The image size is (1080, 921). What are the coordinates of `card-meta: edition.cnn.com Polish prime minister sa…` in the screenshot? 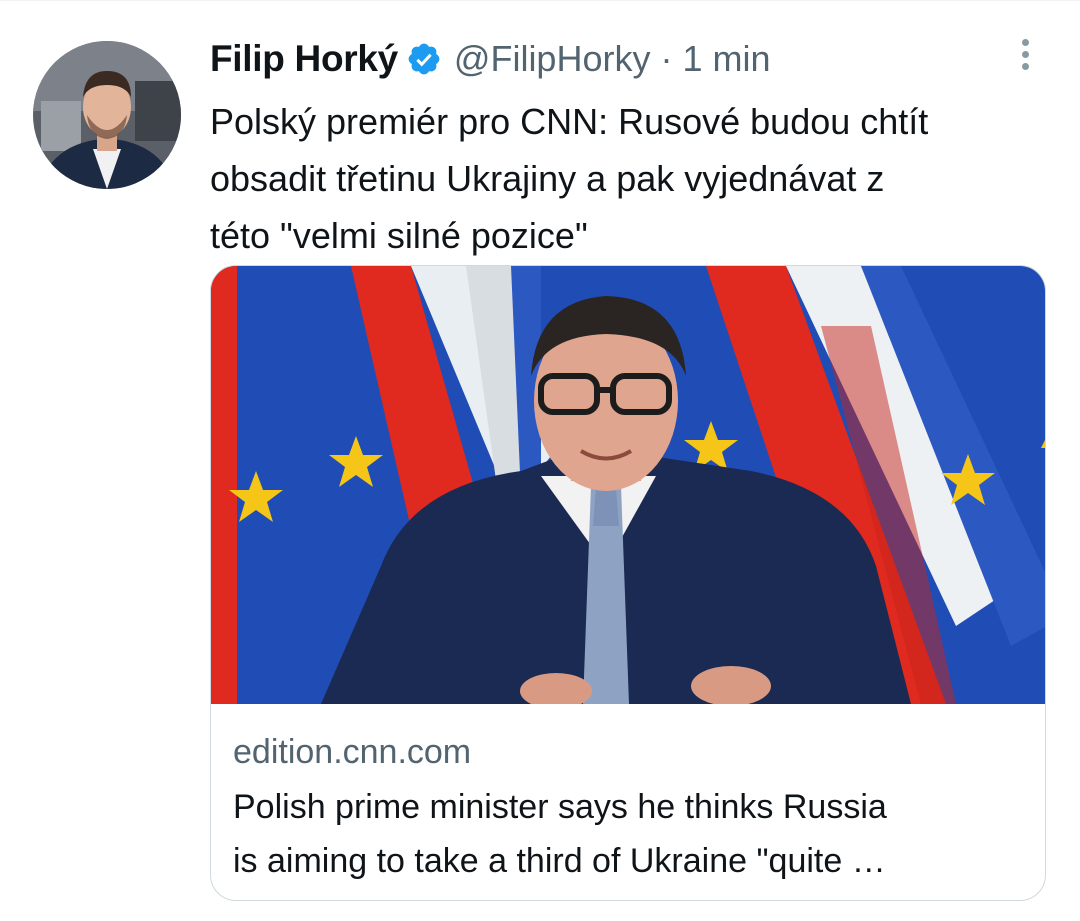 It's located at (633, 808).